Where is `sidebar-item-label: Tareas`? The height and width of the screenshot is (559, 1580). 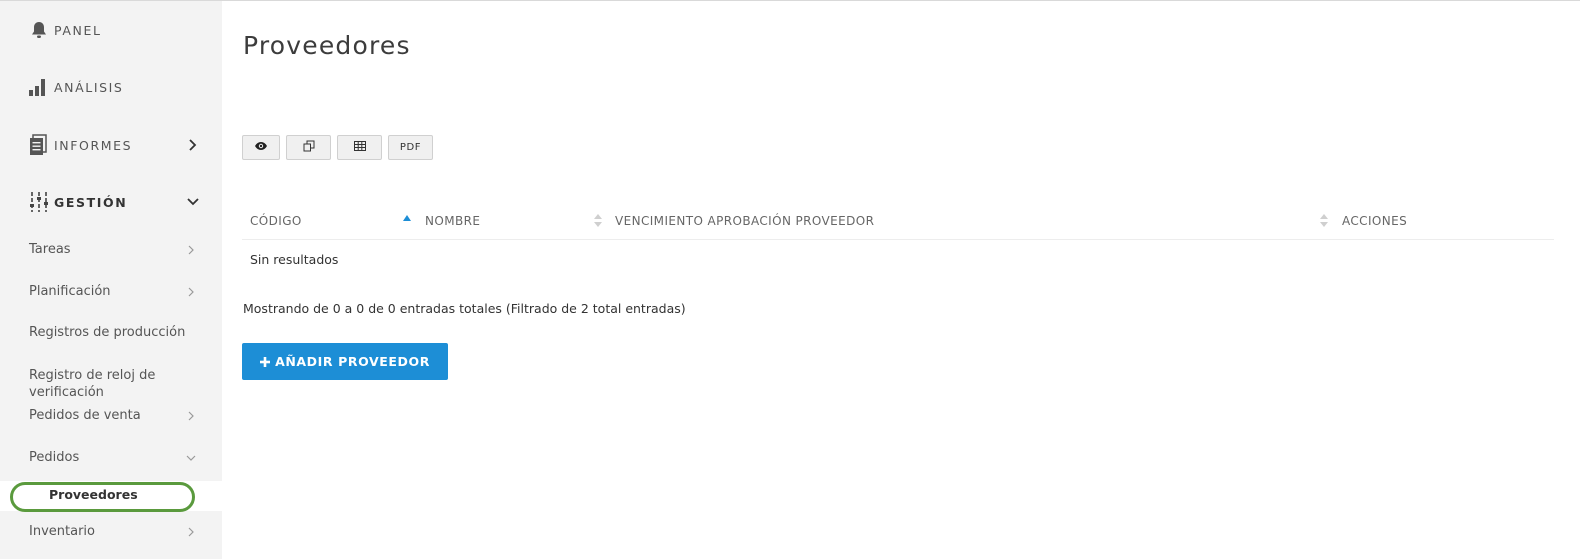 sidebar-item-label: Tareas is located at coordinates (50, 249).